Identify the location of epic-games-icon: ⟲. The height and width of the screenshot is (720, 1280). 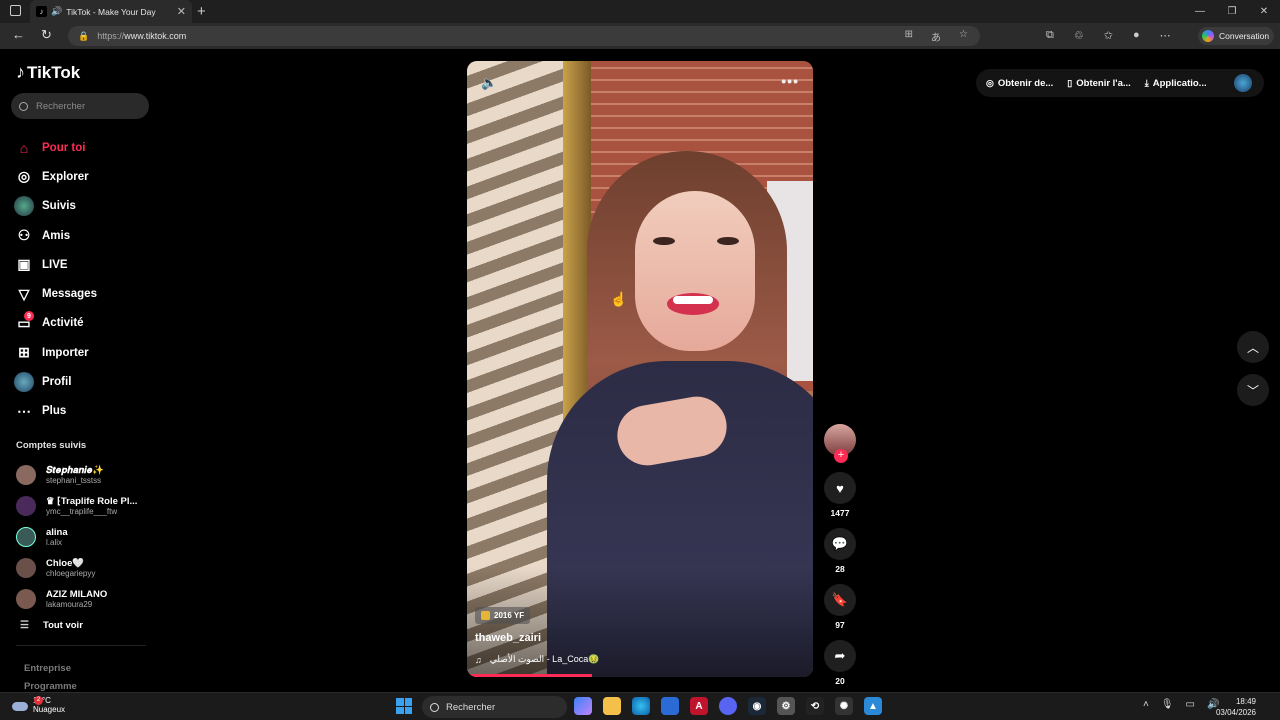
(815, 706).